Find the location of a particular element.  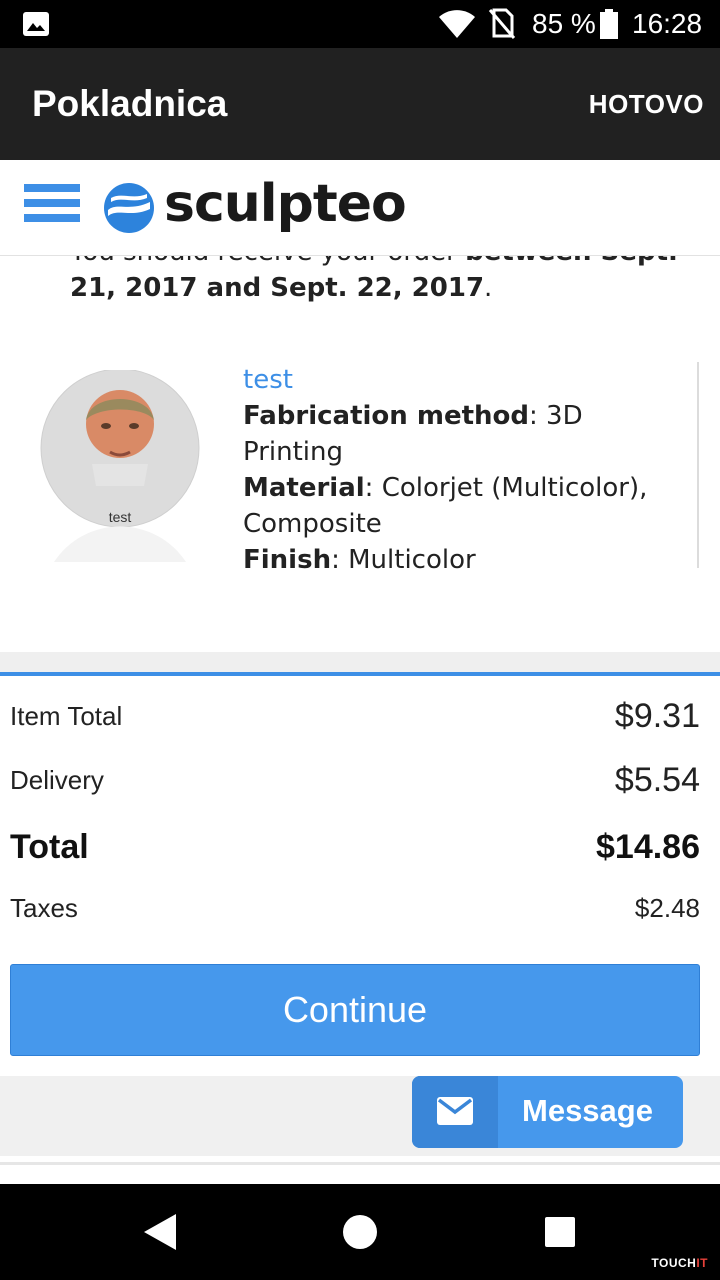

clock: 16:28 is located at coordinates (667, 23).